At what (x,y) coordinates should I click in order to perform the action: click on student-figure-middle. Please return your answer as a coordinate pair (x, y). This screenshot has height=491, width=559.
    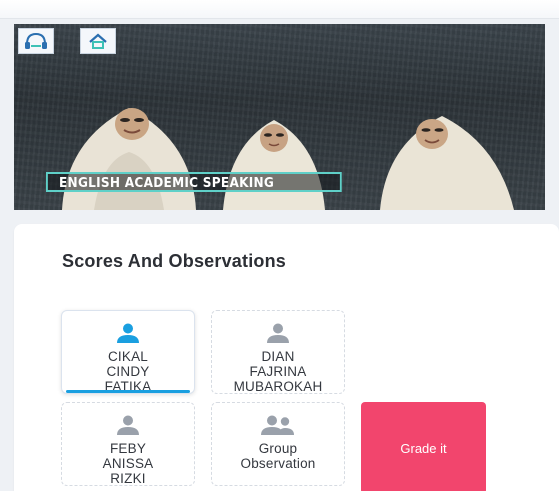
    Looking at the image, I should click on (274, 165).